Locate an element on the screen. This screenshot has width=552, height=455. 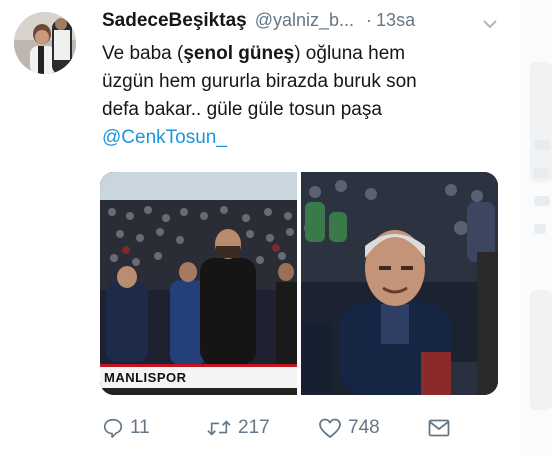
media-caption-bar: MANLISPOR is located at coordinates (198, 376).